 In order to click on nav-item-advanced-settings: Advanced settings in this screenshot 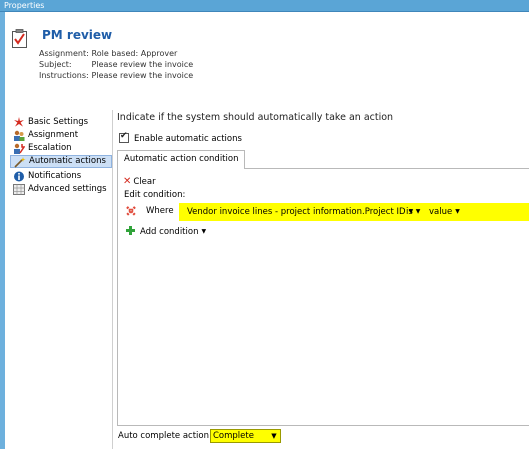, I will do `click(61, 189)`.